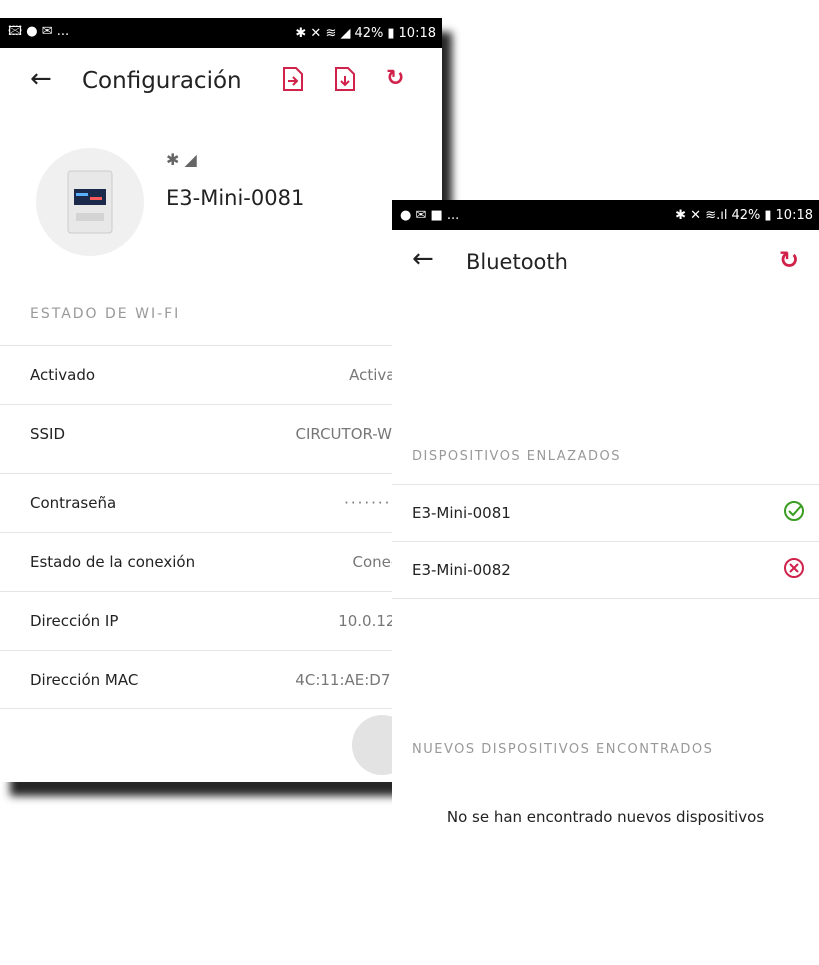 The image size is (819, 965). Describe the element at coordinates (190, 159) in the screenshot. I see `signal-icon: ◢` at that location.